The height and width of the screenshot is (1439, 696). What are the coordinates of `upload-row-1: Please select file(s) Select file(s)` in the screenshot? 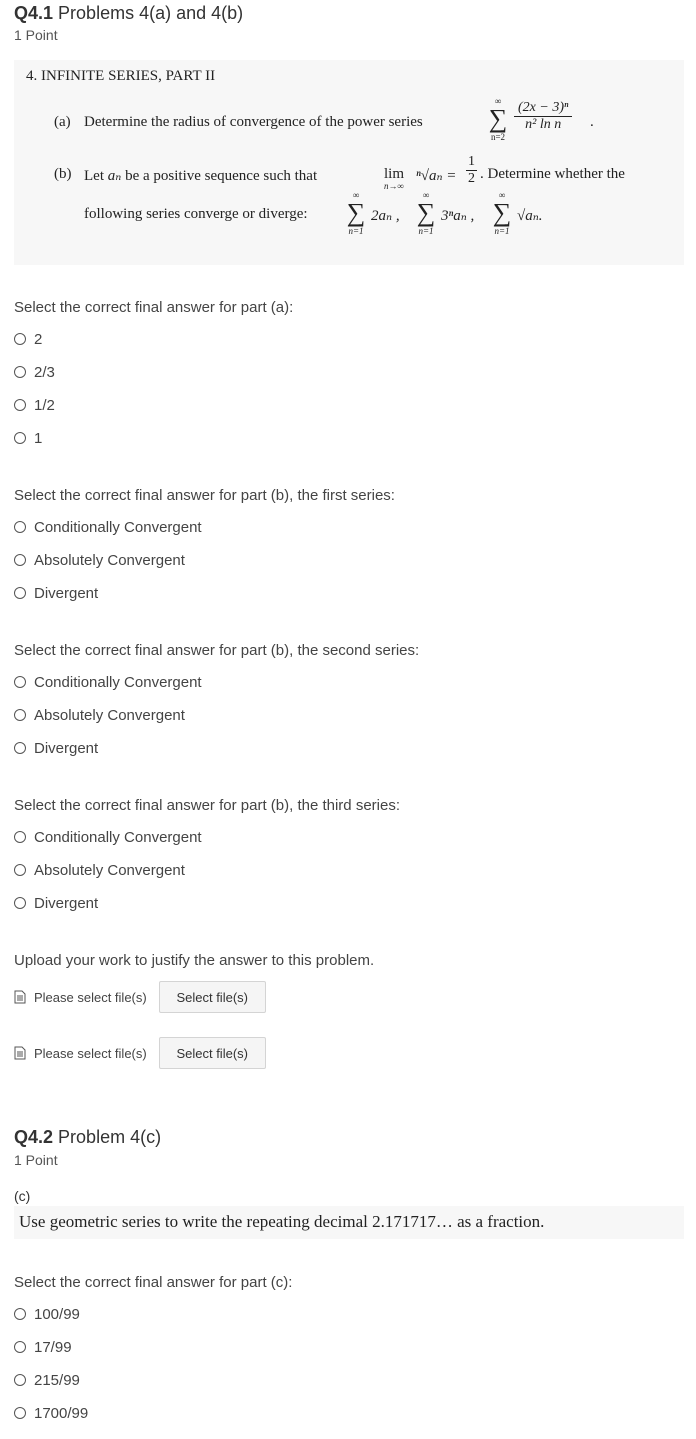 It's located at (140, 997).